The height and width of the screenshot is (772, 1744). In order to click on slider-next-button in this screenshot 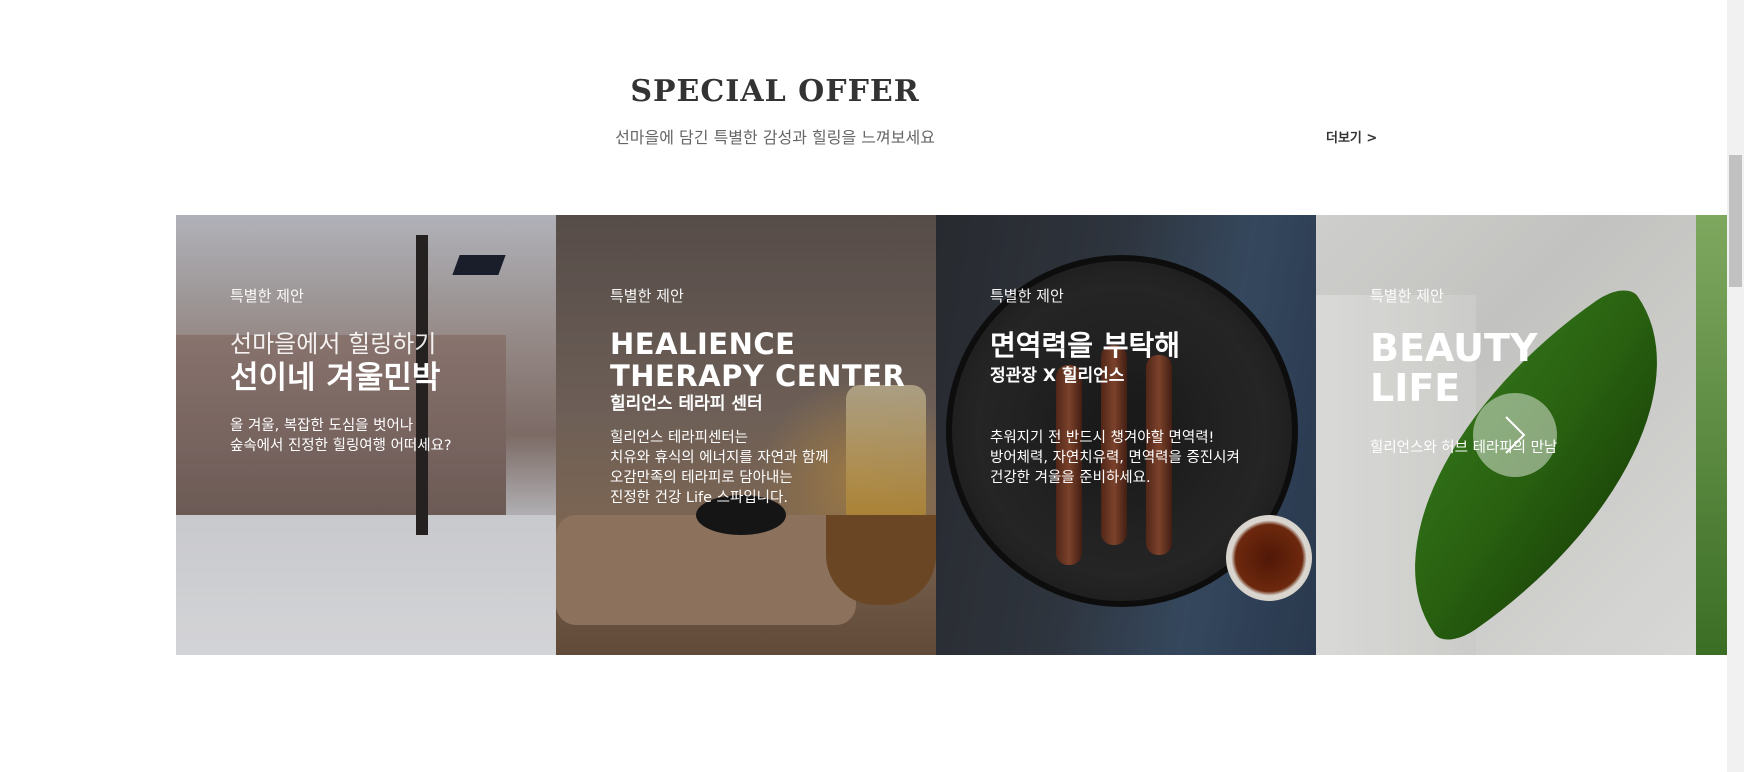, I will do `click(1515, 435)`.